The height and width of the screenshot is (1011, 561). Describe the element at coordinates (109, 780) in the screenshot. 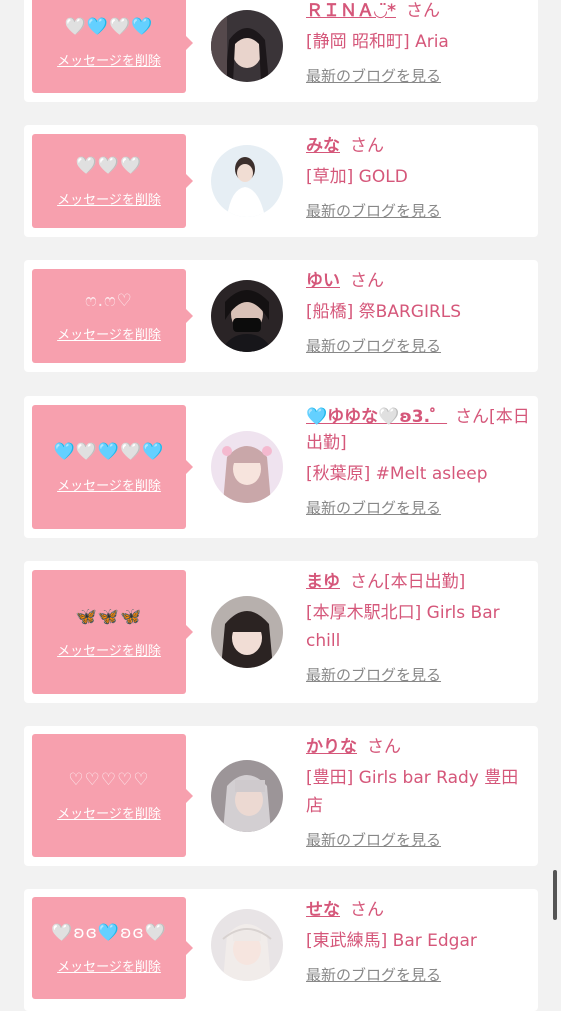

I see `message-text: ♡♡♡♡♡` at that location.